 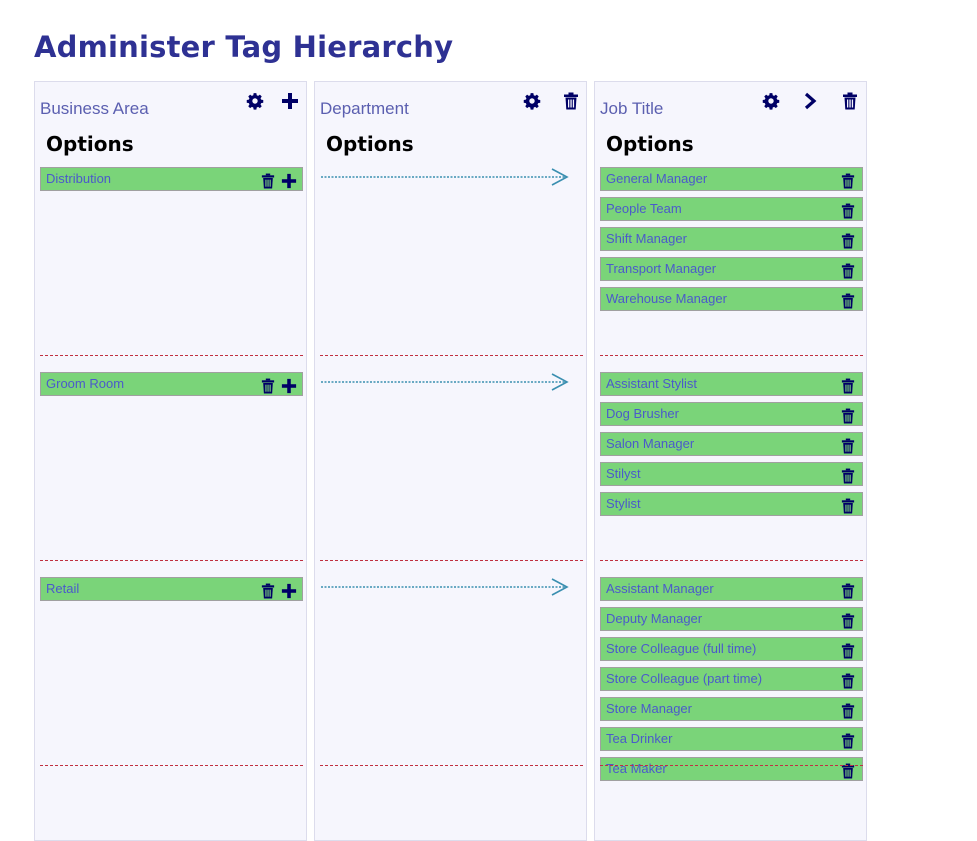 What do you see at coordinates (660, 588) in the screenshot?
I see `tag-label: Assistant Manager` at bounding box center [660, 588].